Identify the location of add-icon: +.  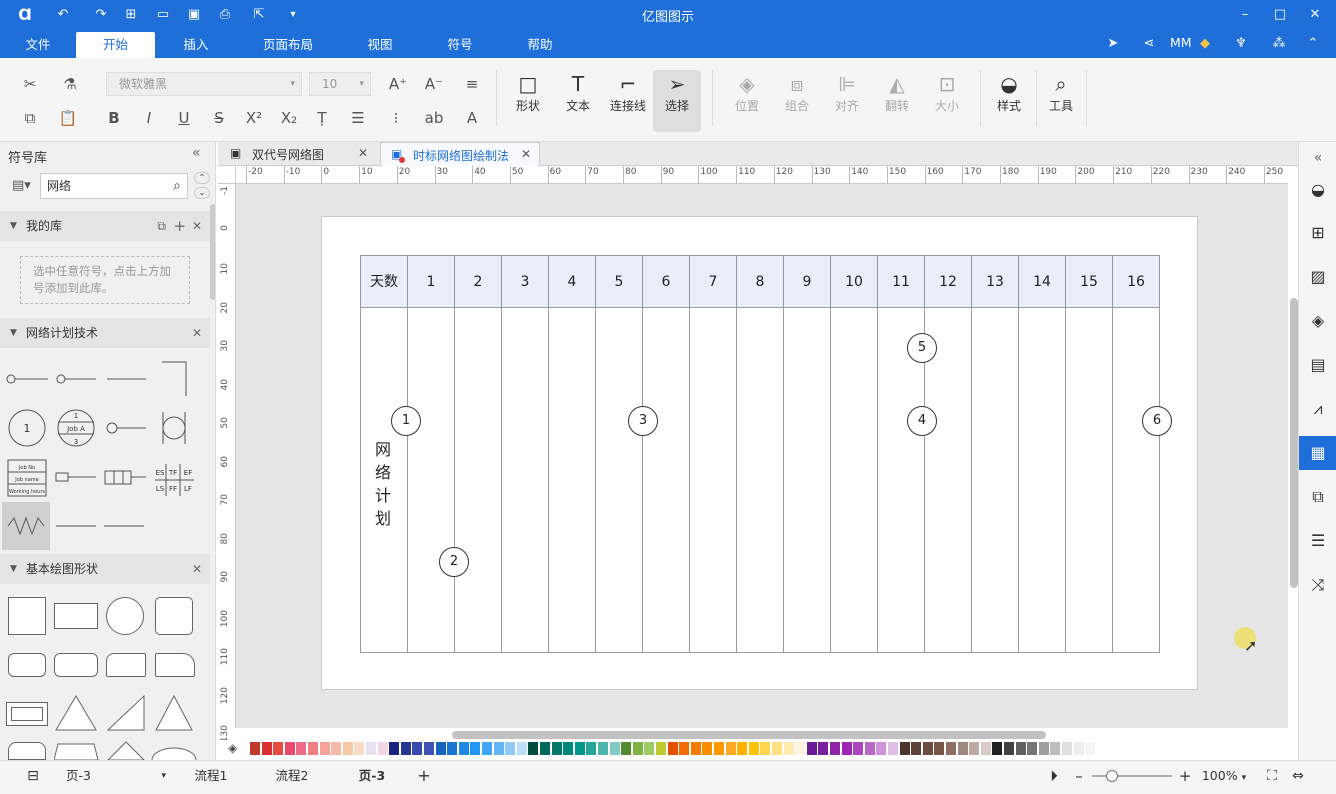
(179, 226).